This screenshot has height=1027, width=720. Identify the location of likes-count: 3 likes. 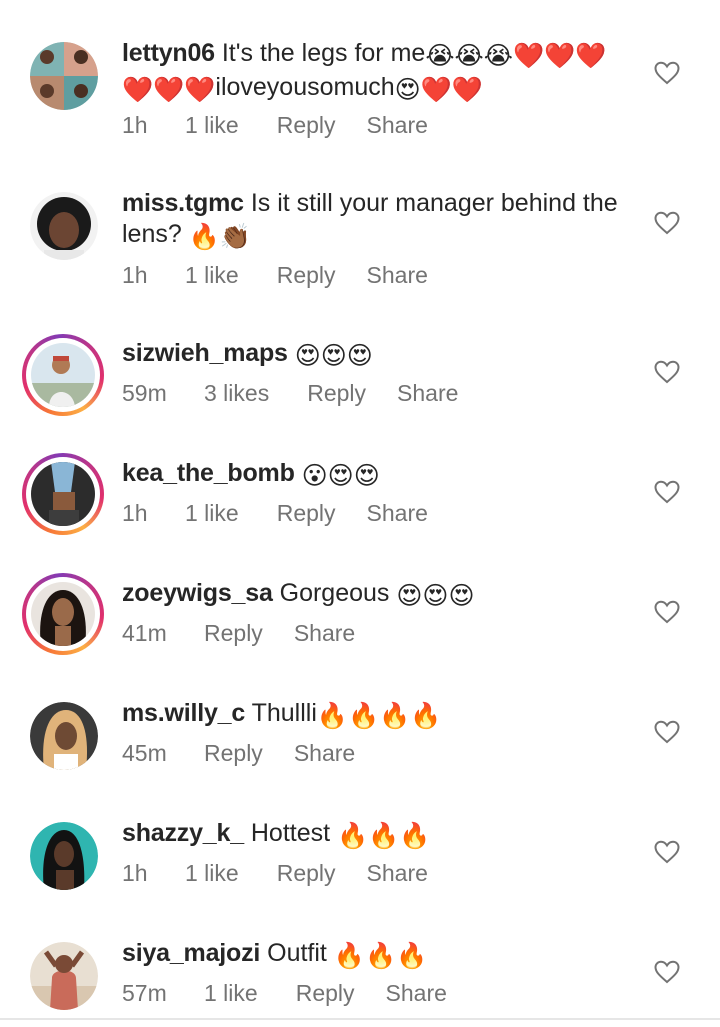
(236, 393).